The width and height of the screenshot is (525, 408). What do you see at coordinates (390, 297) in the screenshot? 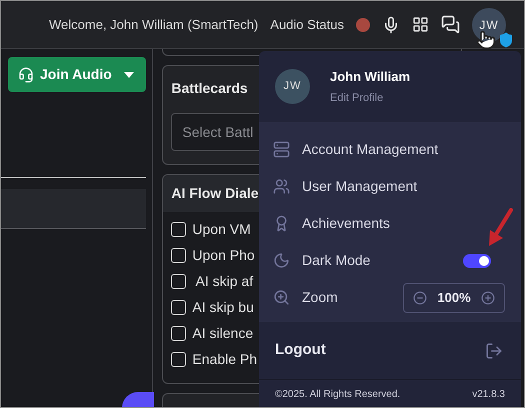
I see `menu-item: Zoom 100%` at bounding box center [390, 297].